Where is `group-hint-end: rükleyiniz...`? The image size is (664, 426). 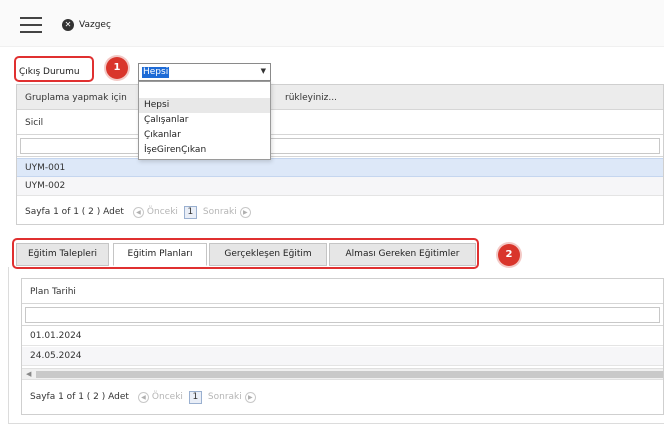 group-hint-end: rükleyiniz... is located at coordinates (311, 98).